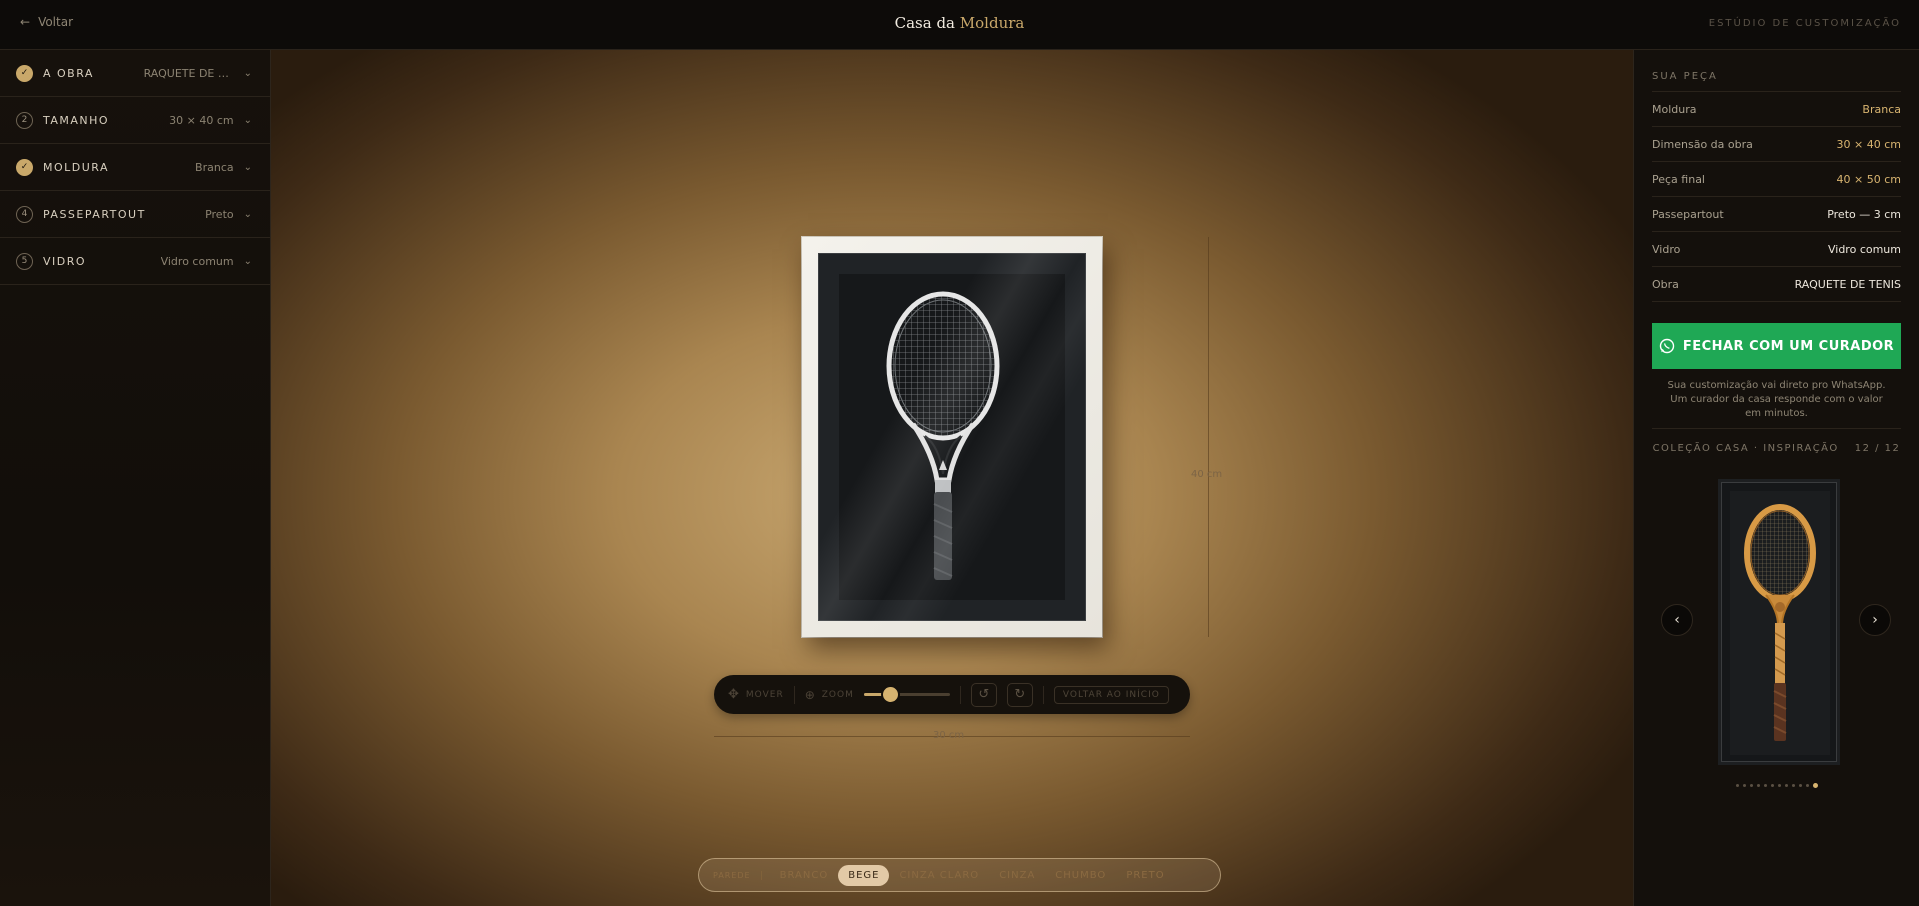  Describe the element at coordinates (810, 694) in the screenshot. I see `zoom-icon: ⊕` at that location.